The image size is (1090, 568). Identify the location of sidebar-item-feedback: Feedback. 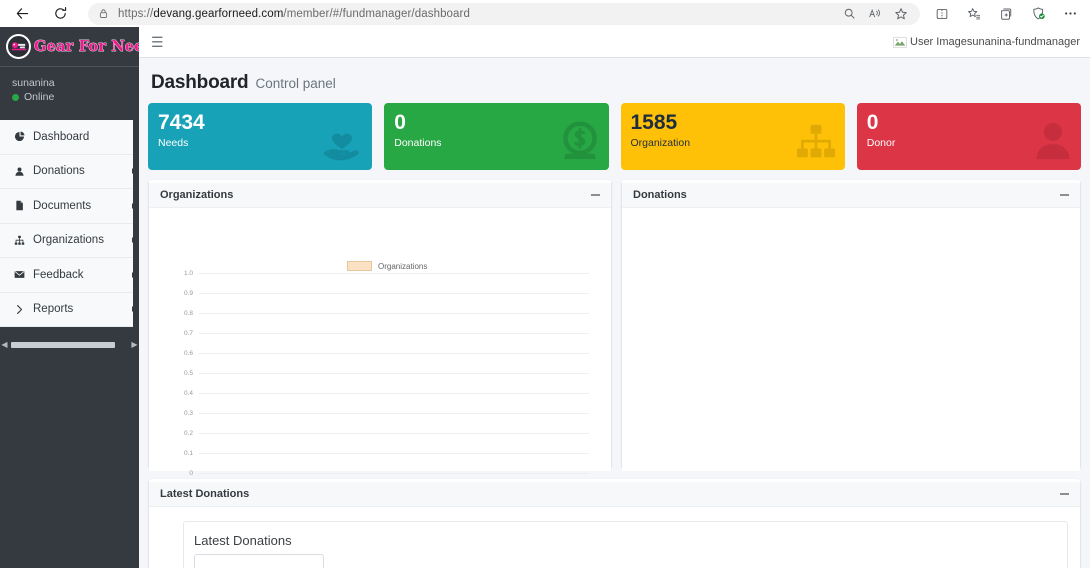
(69, 275).